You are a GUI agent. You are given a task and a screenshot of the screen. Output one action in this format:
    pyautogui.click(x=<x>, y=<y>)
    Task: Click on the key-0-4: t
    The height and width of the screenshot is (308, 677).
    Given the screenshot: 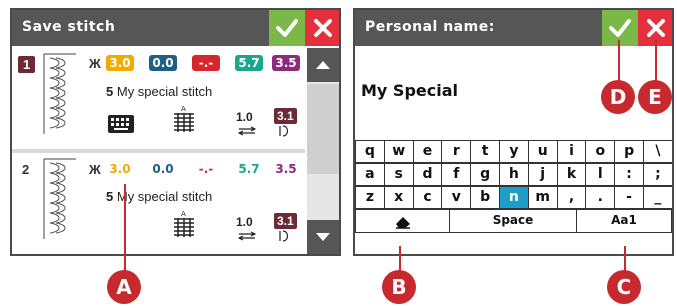 What is the action you would take?
    pyautogui.click(x=485, y=151)
    